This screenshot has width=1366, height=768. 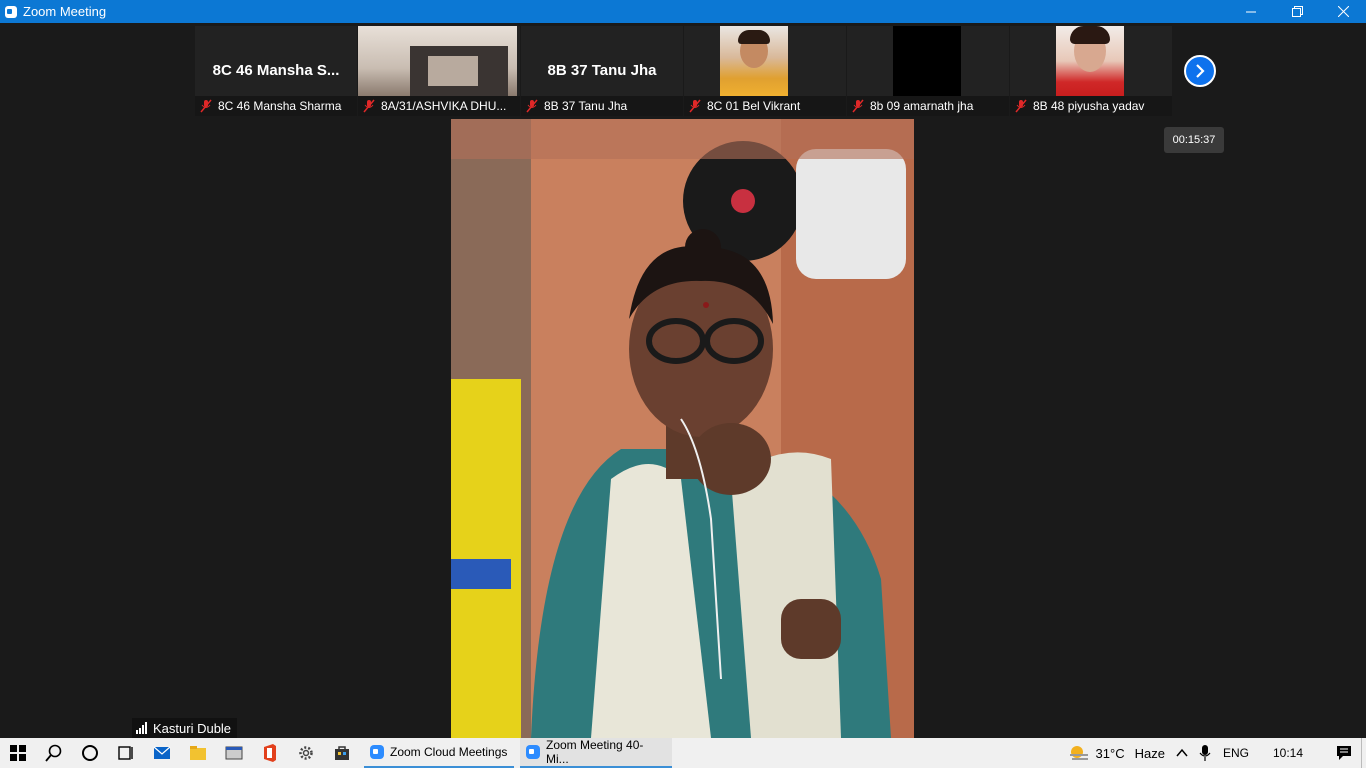 I want to click on task-view-button, so click(x=126, y=753).